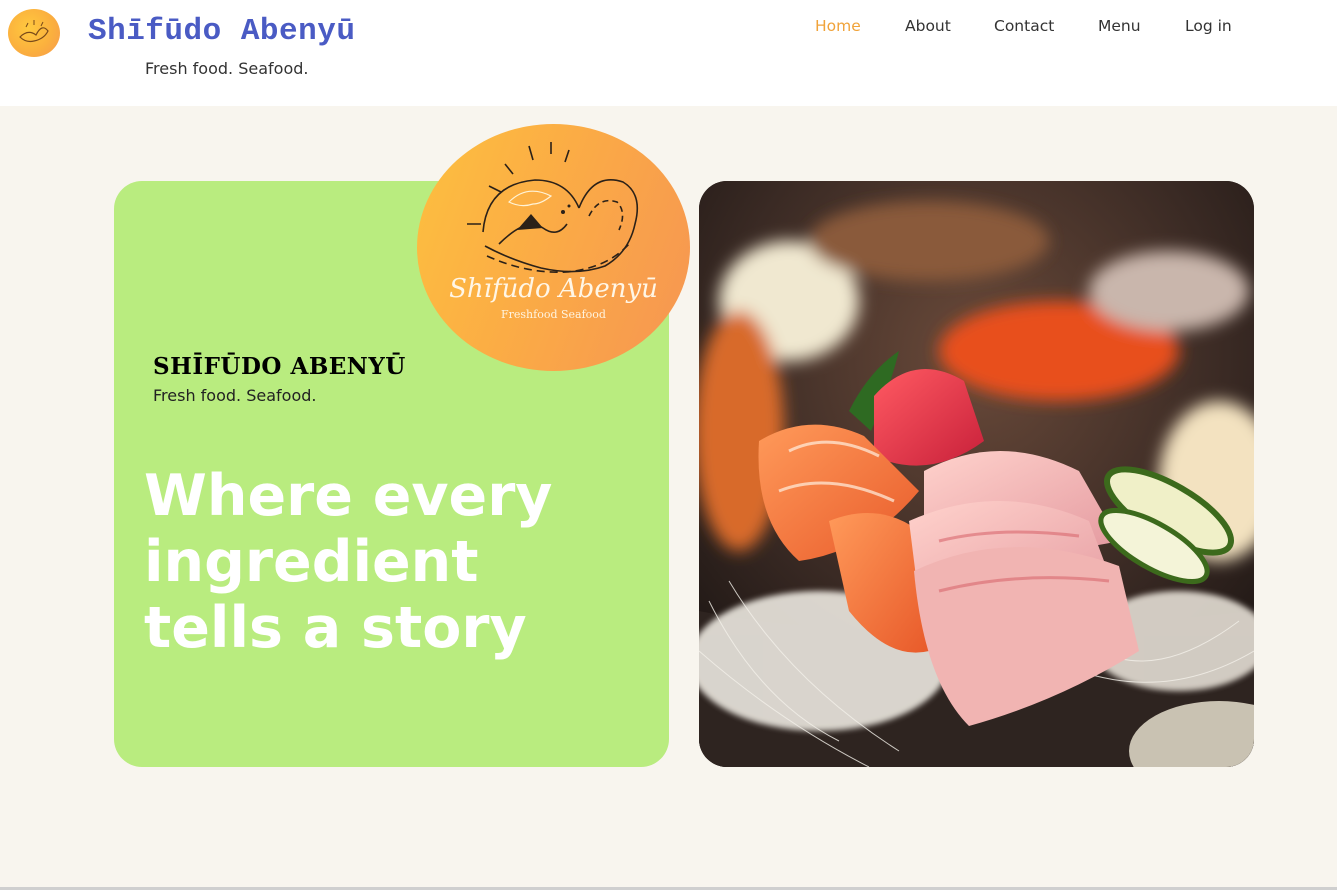 Image resolution: width=1337 pixels, height=890 pixels. What do you see at coordinates (235, 395) in the screenshot?
I see `hero-brand-tagline: Fresh food. Seafood.` at bounding box center [235, 395].